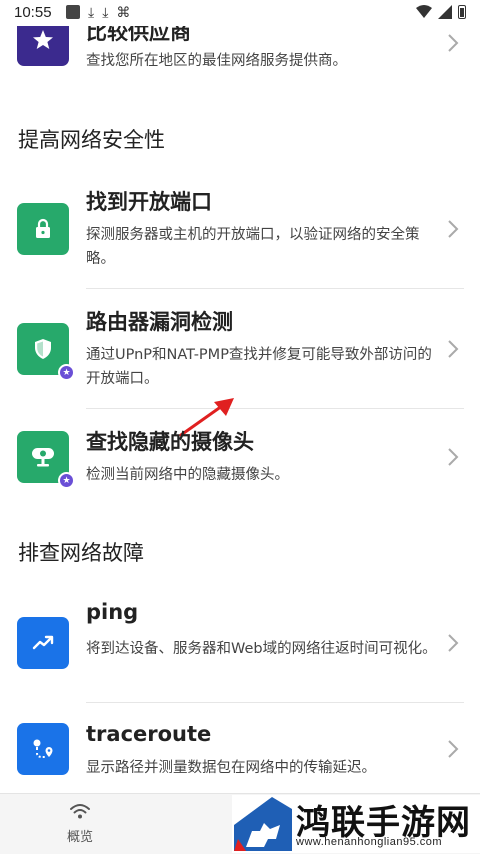 The height and width of the screenshot is (854, 480). What do you see at coordinates (240, 752) in the screenshot?
I see `list-item-traceroute: traceroute 显示路径并测量数据包在网络中的传输延迟。` at bounding box center [240, 752].